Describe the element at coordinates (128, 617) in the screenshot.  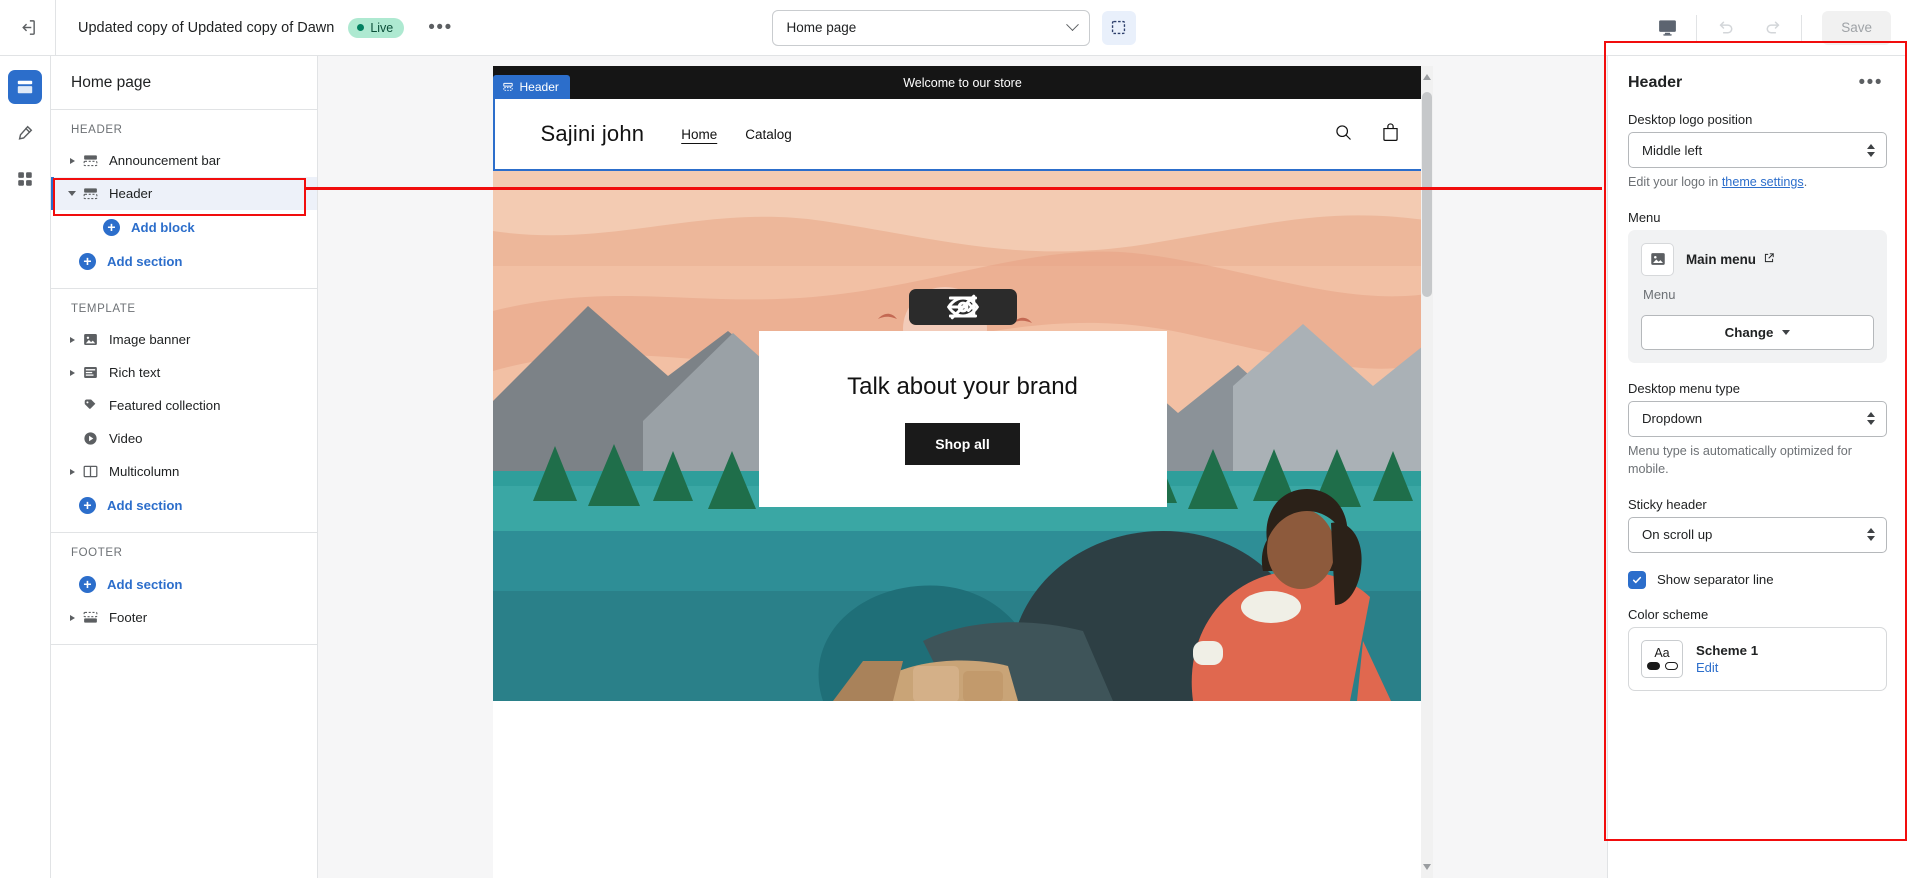
I see `sidebar-item-label: Footer` at that location.